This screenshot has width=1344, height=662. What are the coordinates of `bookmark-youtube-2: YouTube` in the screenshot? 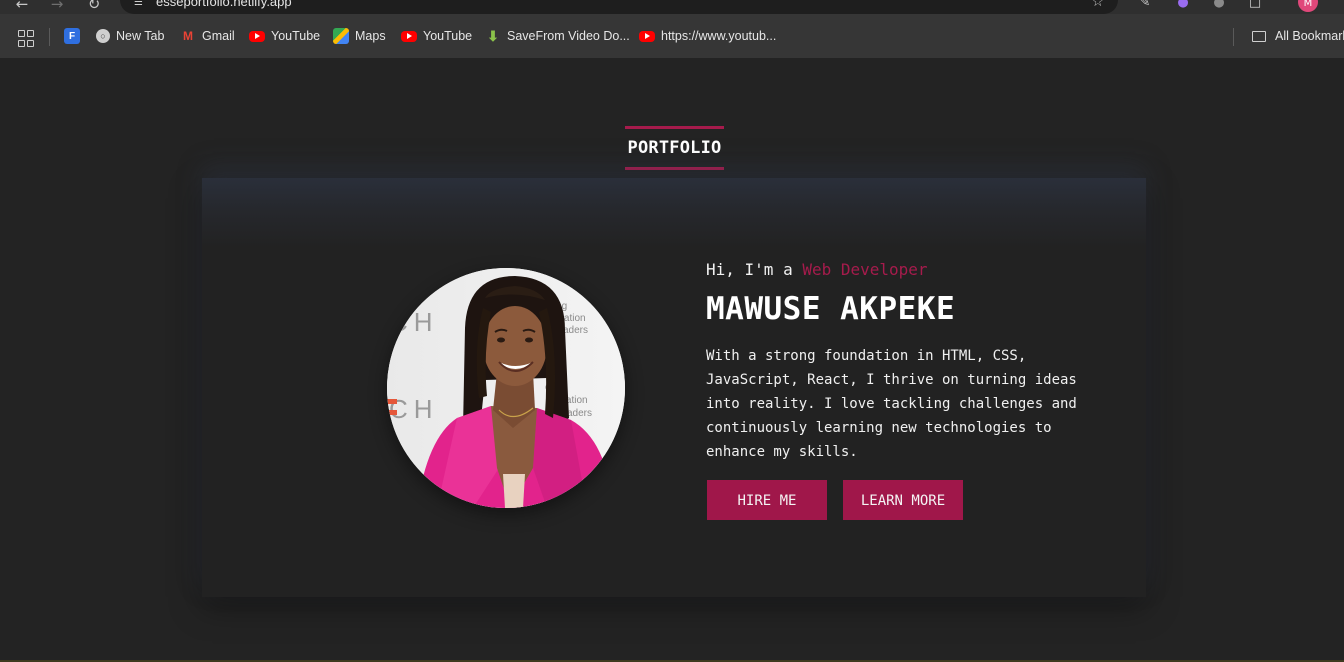 It's located at (436, 36).